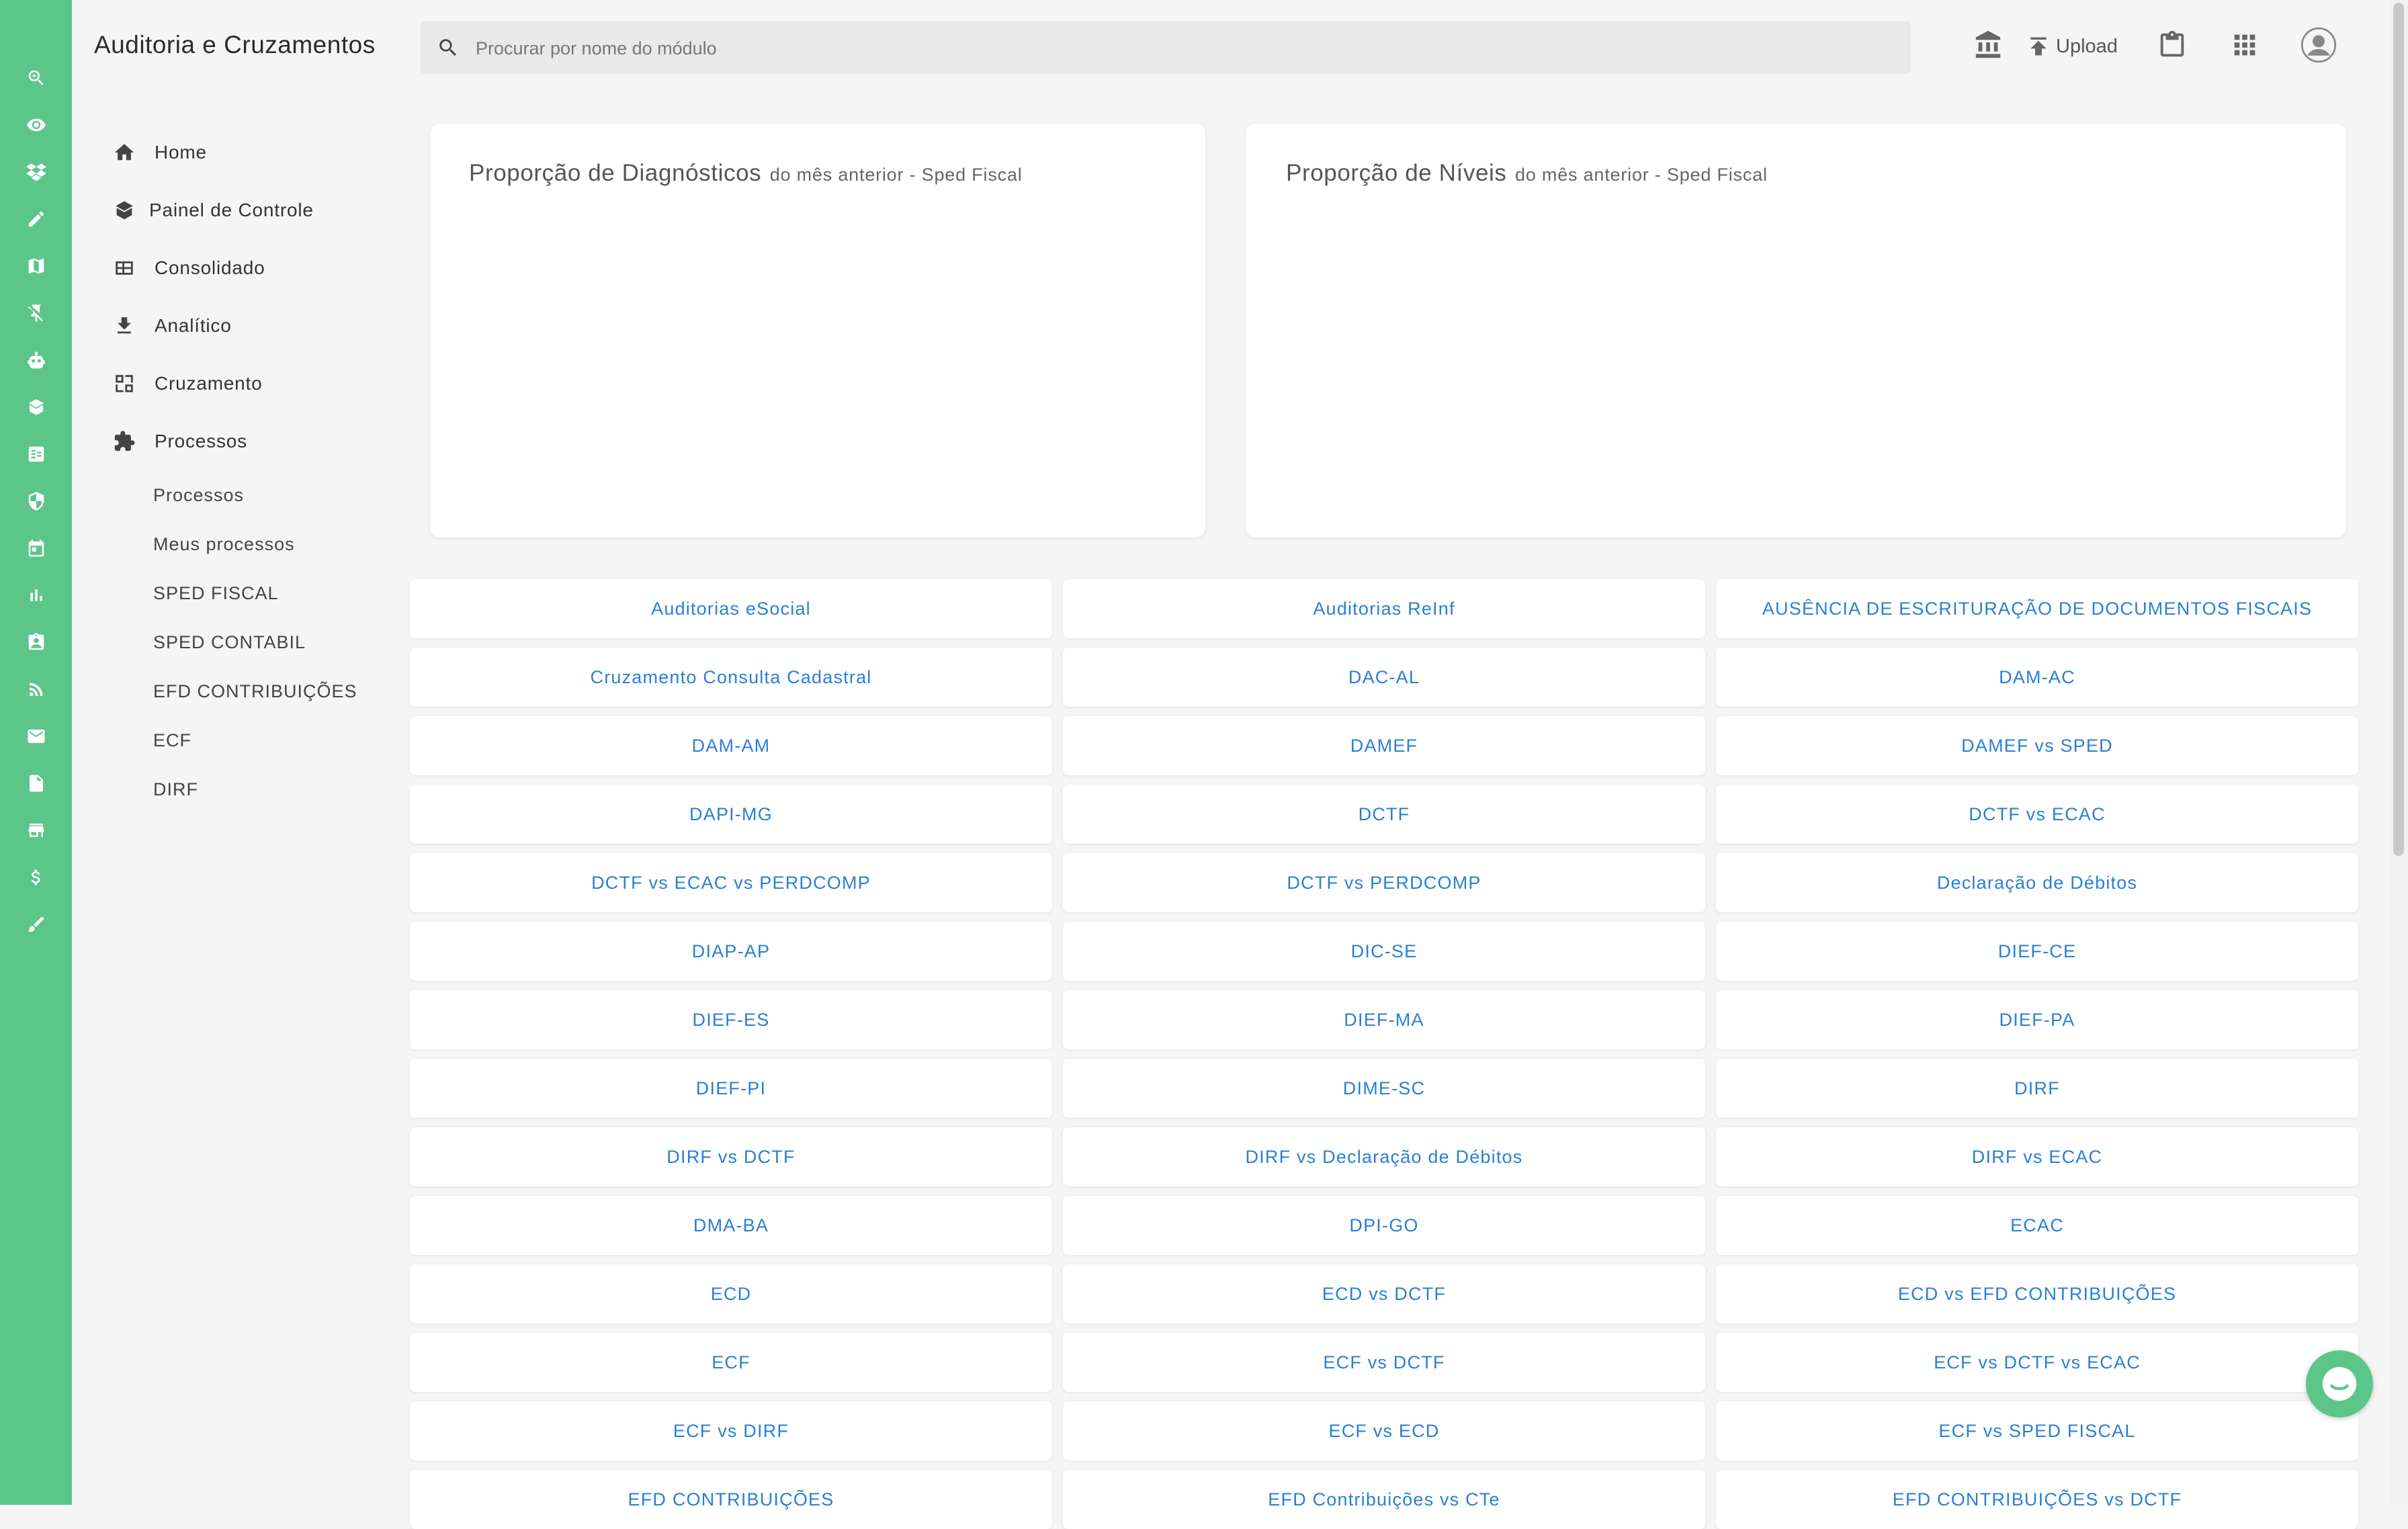  Describe the element at coordinates (124, 152) in the screenshot. I see `home-icon` at that location.